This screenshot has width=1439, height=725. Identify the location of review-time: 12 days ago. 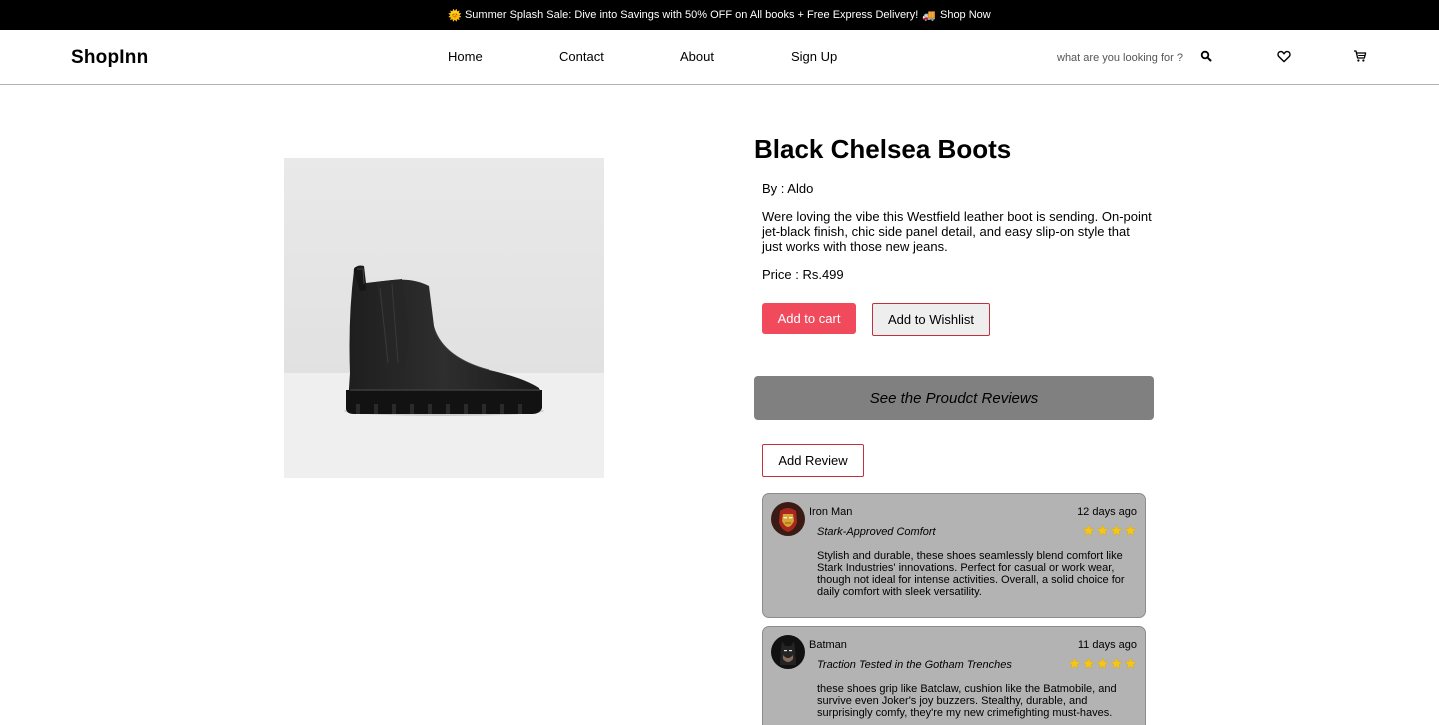
(1107, 512).